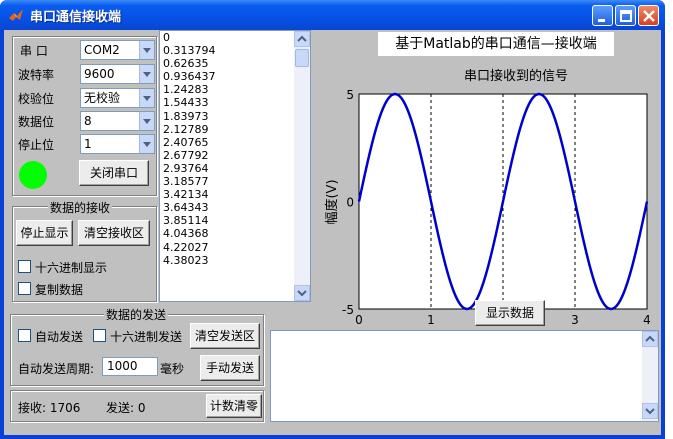 The height and width of the screenshot is (439, 673). Describe the element at coordinates (36, 122) in the screenshot. I see `data-bits-label: 数据位` at that location.